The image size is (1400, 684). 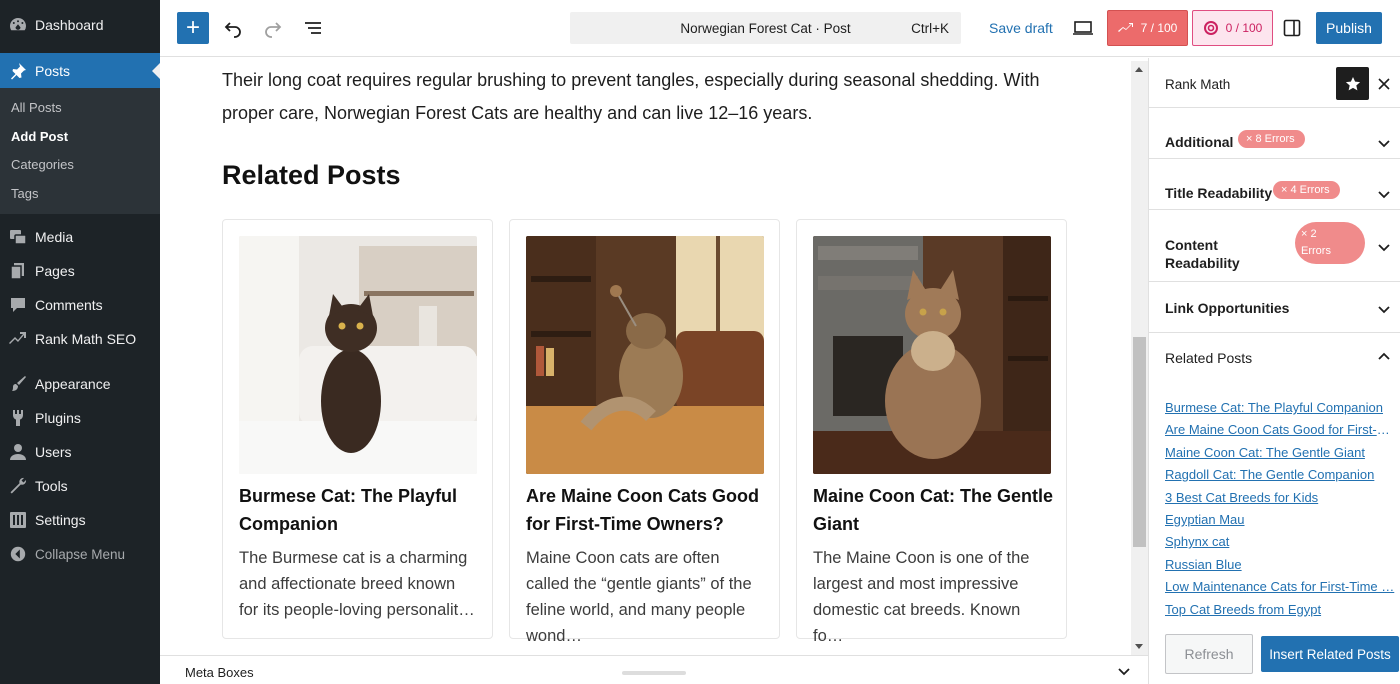 What do you see at coordinates (80, 108) in the screenshot?
I see `submenu-all-posts: All Posts` at bounding box center [80, 108].